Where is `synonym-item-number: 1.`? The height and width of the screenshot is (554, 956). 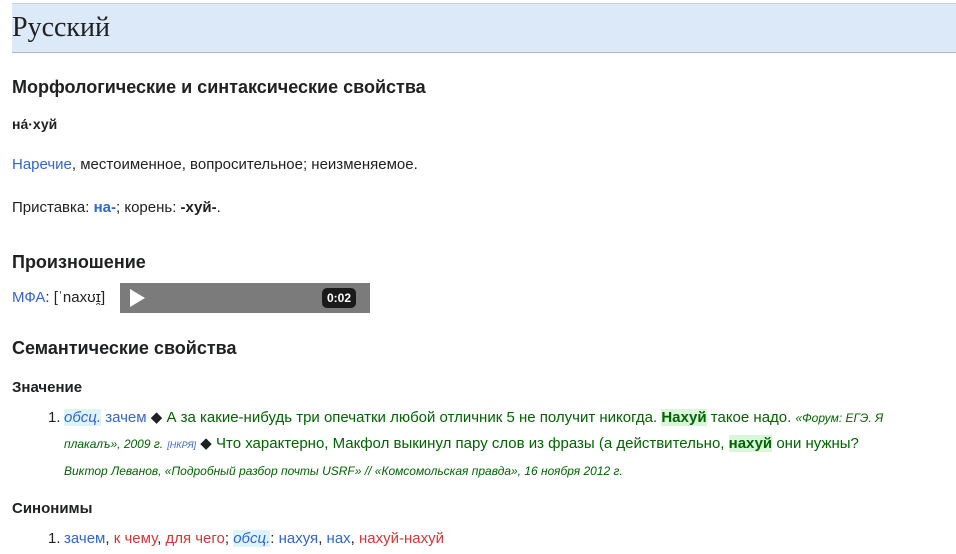
synonym-item-number: 1. is located at coordinates (54, 538).